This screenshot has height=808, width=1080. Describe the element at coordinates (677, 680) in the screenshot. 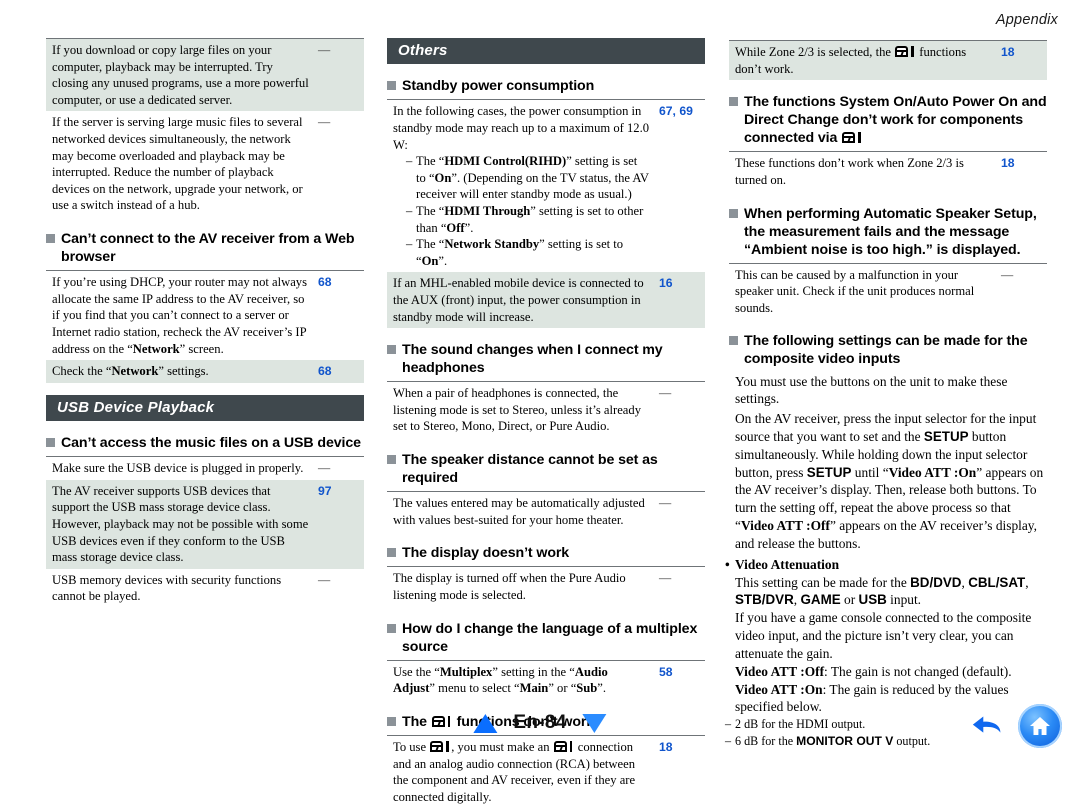

I see `page-ref: 58` at that location.